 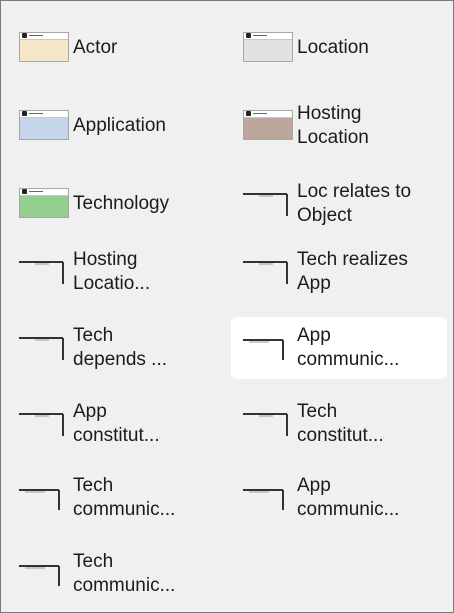 What do you see at coordinates (95, 47) in the screenshot?
I see `palette-item-label: Actor` at bounding box center [95, 47].